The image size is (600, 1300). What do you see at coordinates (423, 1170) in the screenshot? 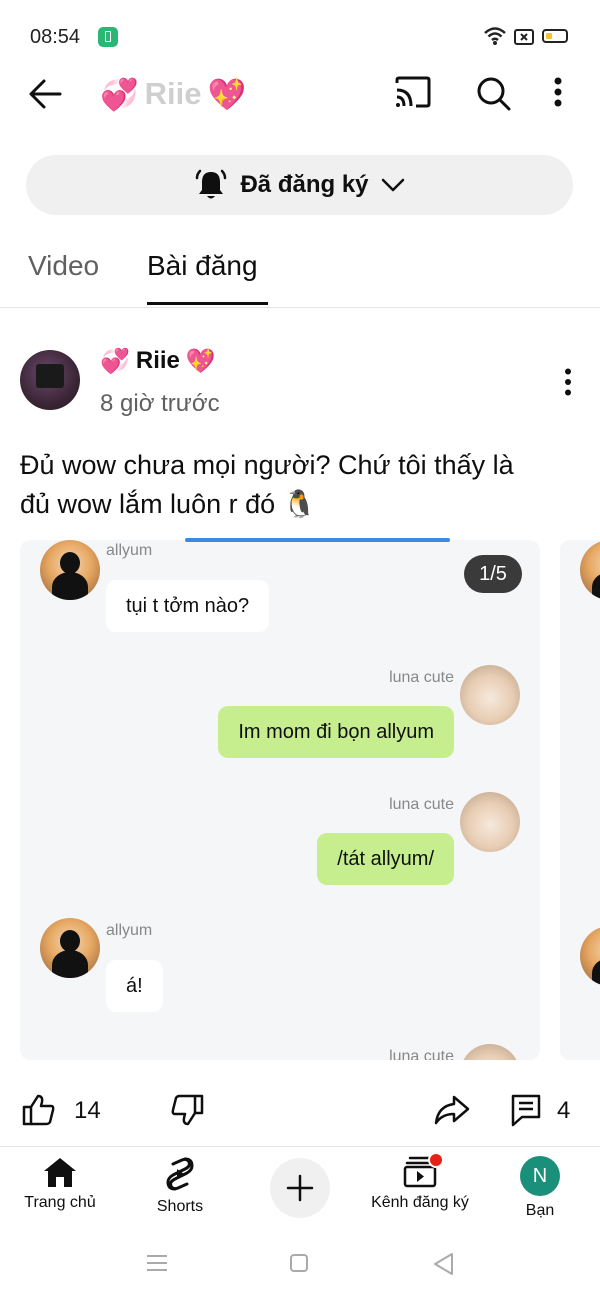
I see `subscriptions-icon` at bounding box center [423, 1170].